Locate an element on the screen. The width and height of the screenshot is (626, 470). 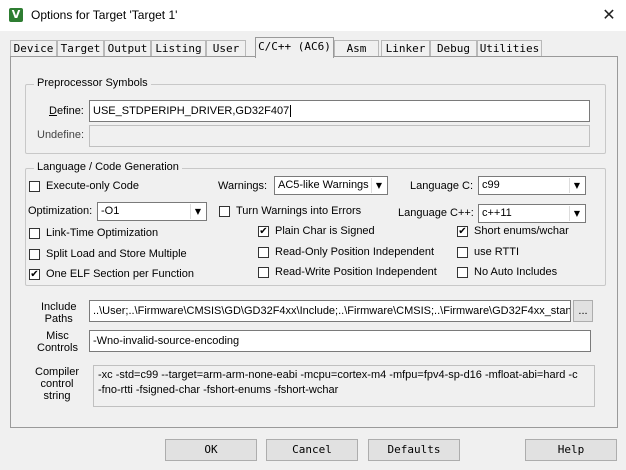
link-time-label: Link-Time Optimization is located at coordinates (102, 233).